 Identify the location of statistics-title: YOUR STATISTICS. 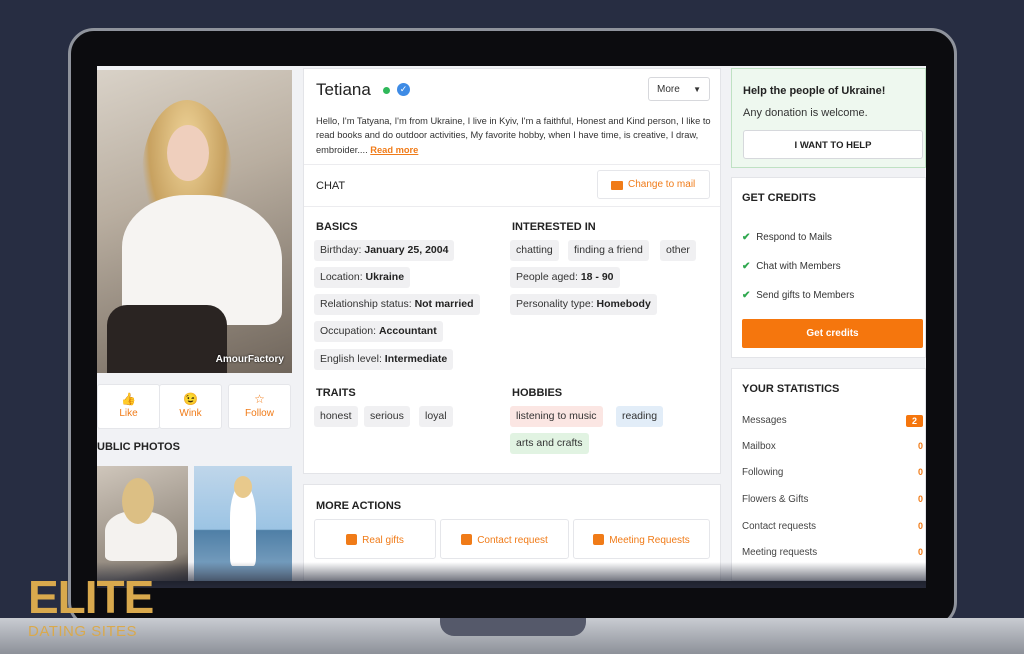
(791, 389).